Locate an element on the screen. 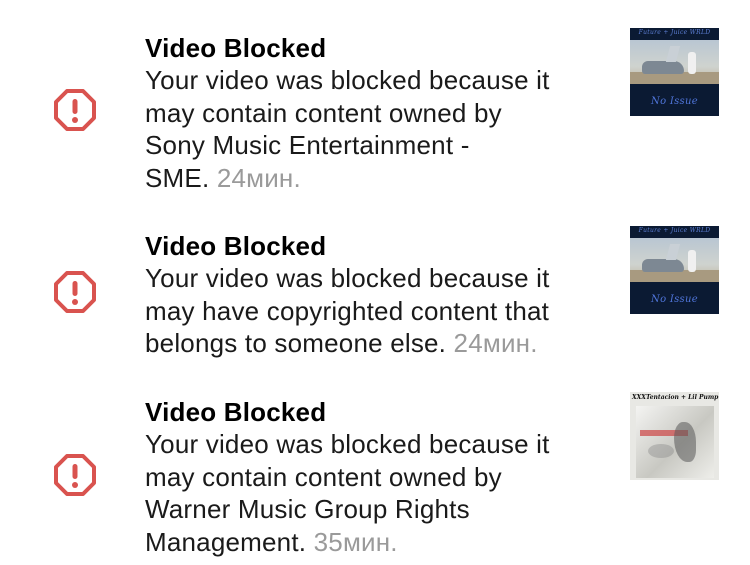 The width and height of the screenshot is (750, 565). message-line: Management. 35мин. is located at coordinates (271, 541).